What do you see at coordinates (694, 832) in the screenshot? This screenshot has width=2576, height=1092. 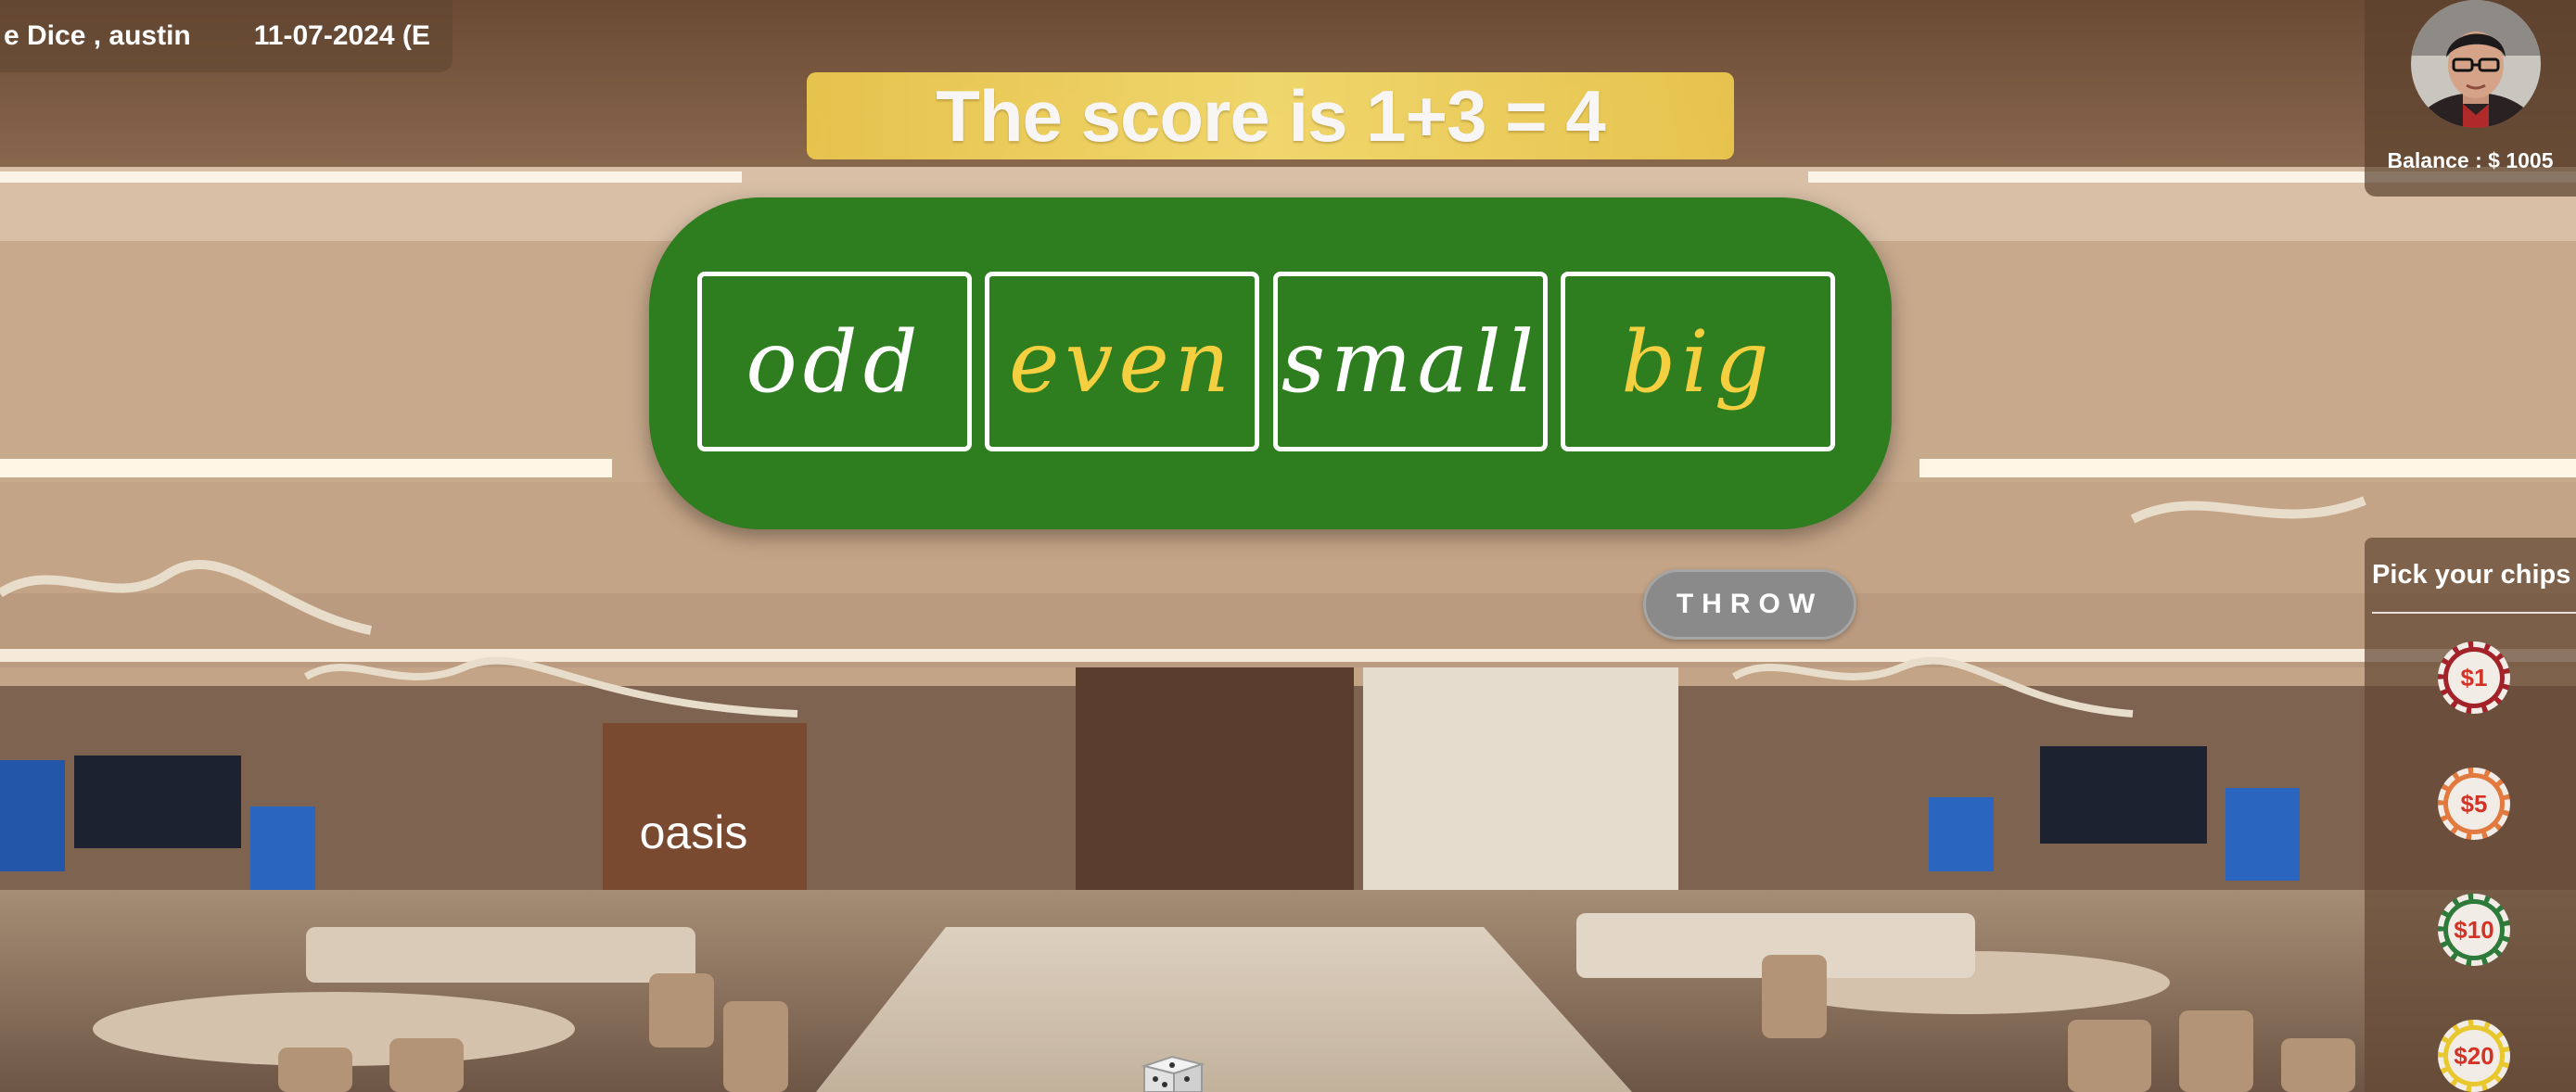 I see `venue-sign: oasis` at bounding box center [694, 832].